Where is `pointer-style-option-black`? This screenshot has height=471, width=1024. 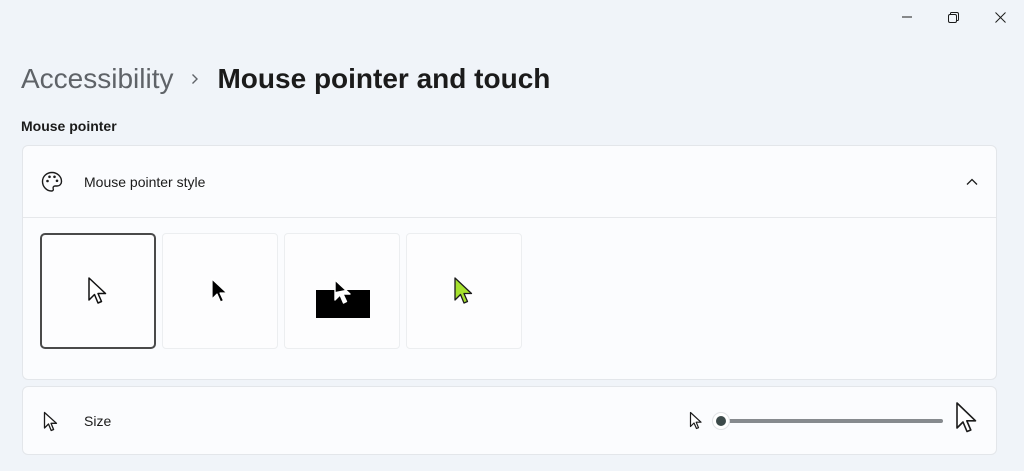 pointer-style-option-black is located at coordinates (220, 291).